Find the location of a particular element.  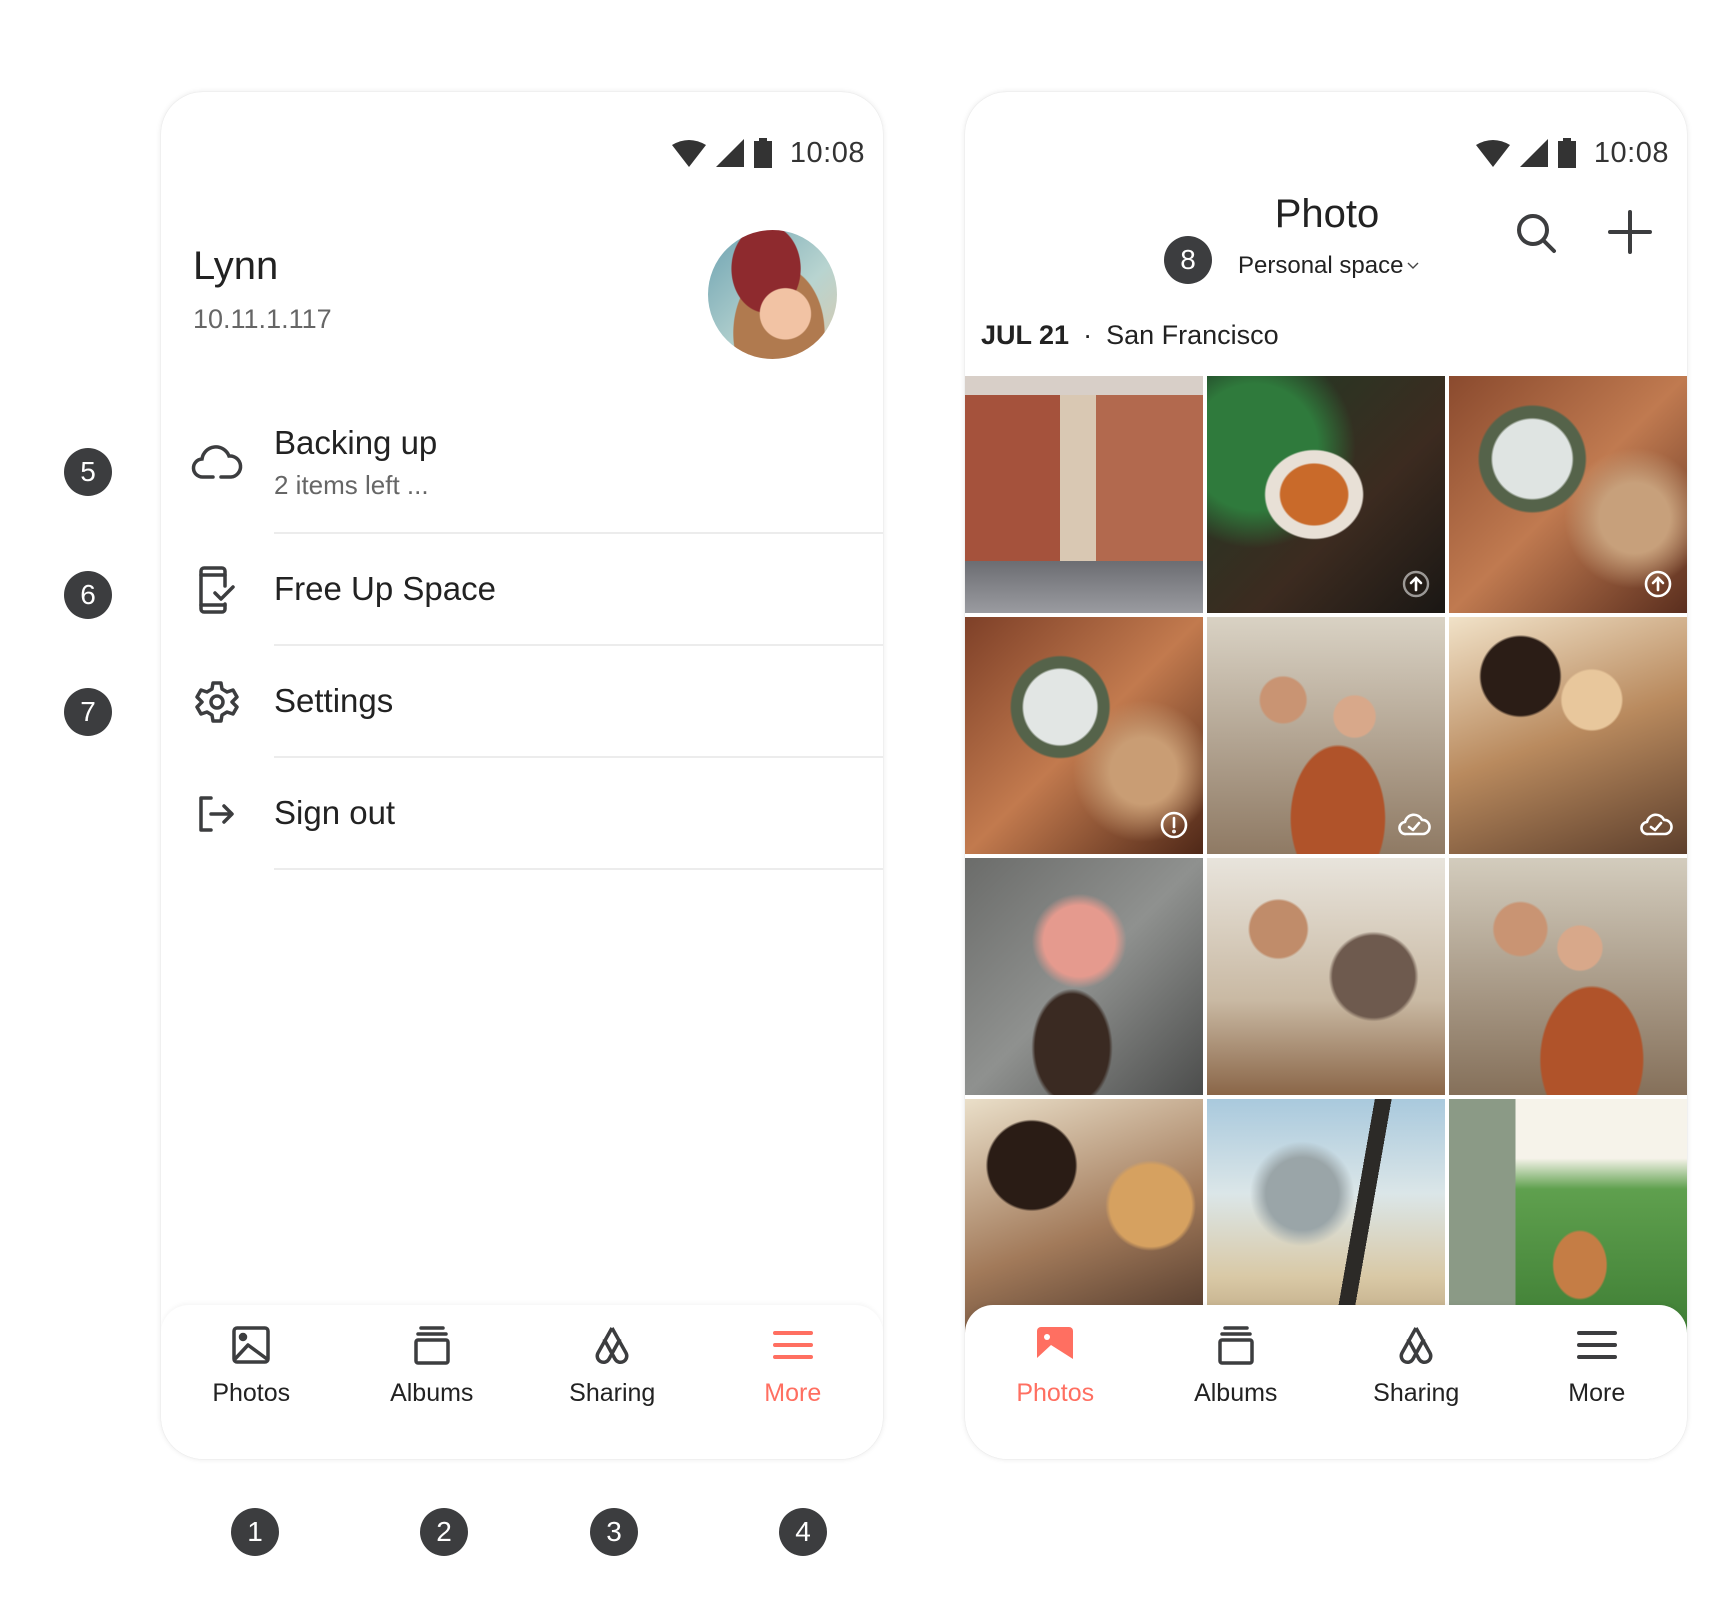

error-icon is located at coordinates (1174, 825).